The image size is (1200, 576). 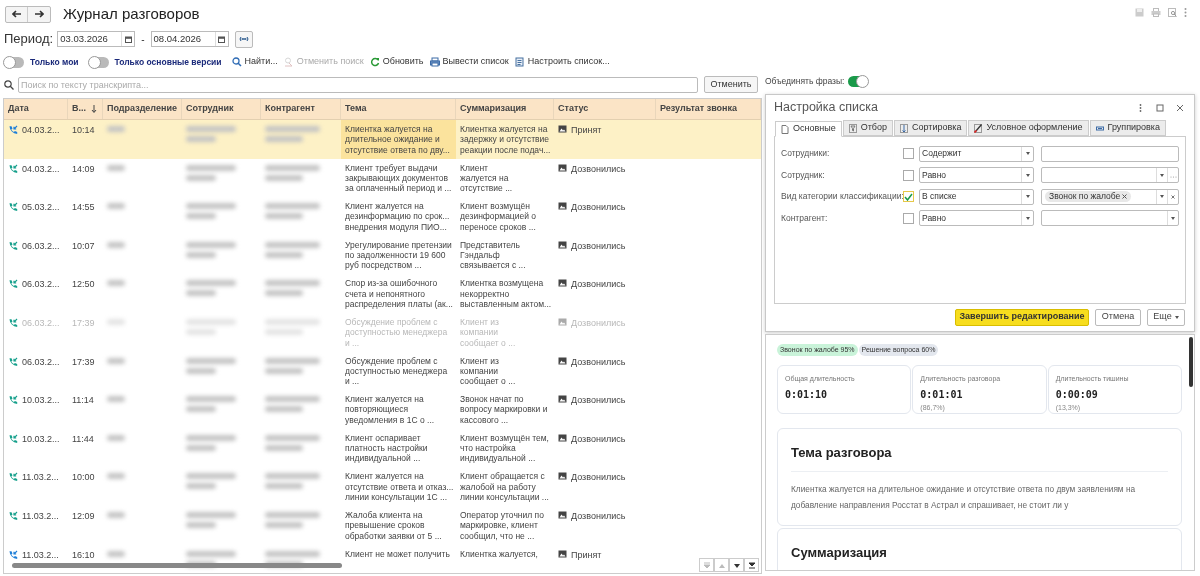 What do you see at coordinates (1172, 12) in the screenshot?
I see `preview-icon` at bounding box center [1172, 12].